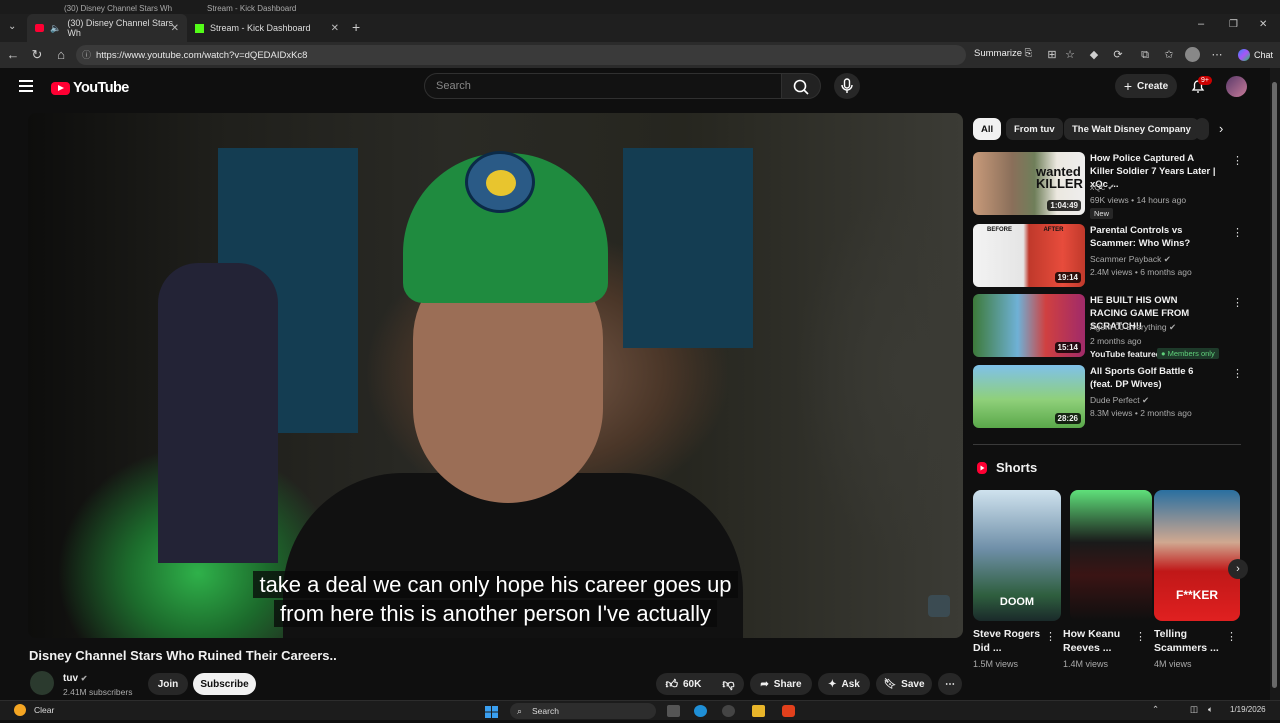  I want to click on menu-icon, so click(26, 86).